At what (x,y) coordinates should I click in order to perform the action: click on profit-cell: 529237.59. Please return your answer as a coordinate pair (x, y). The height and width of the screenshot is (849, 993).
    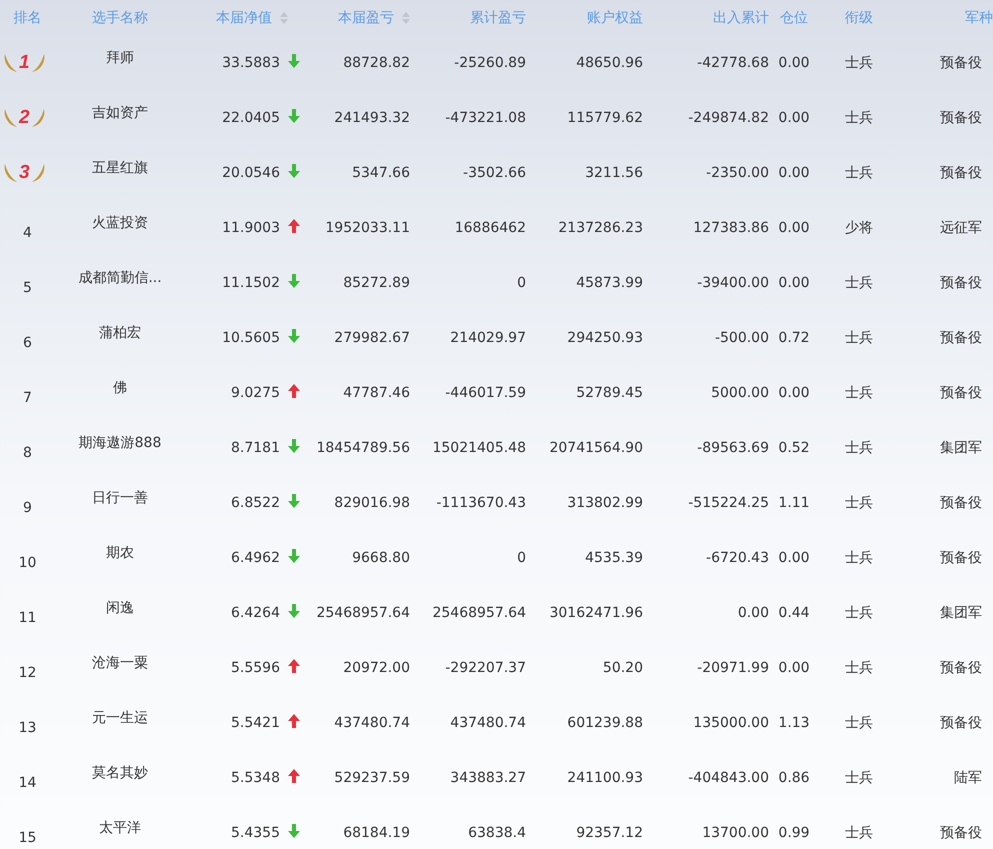
    Looking at the image, I should click on (372, 778).